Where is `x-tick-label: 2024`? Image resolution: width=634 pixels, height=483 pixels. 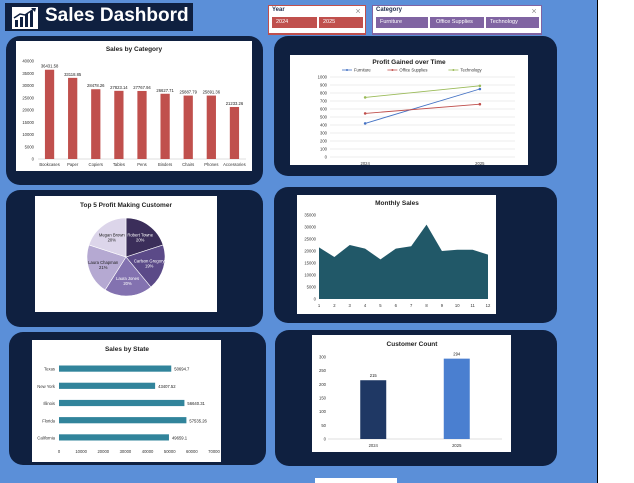
x-tick-label: 2024 is located at coordinates (374, 445).